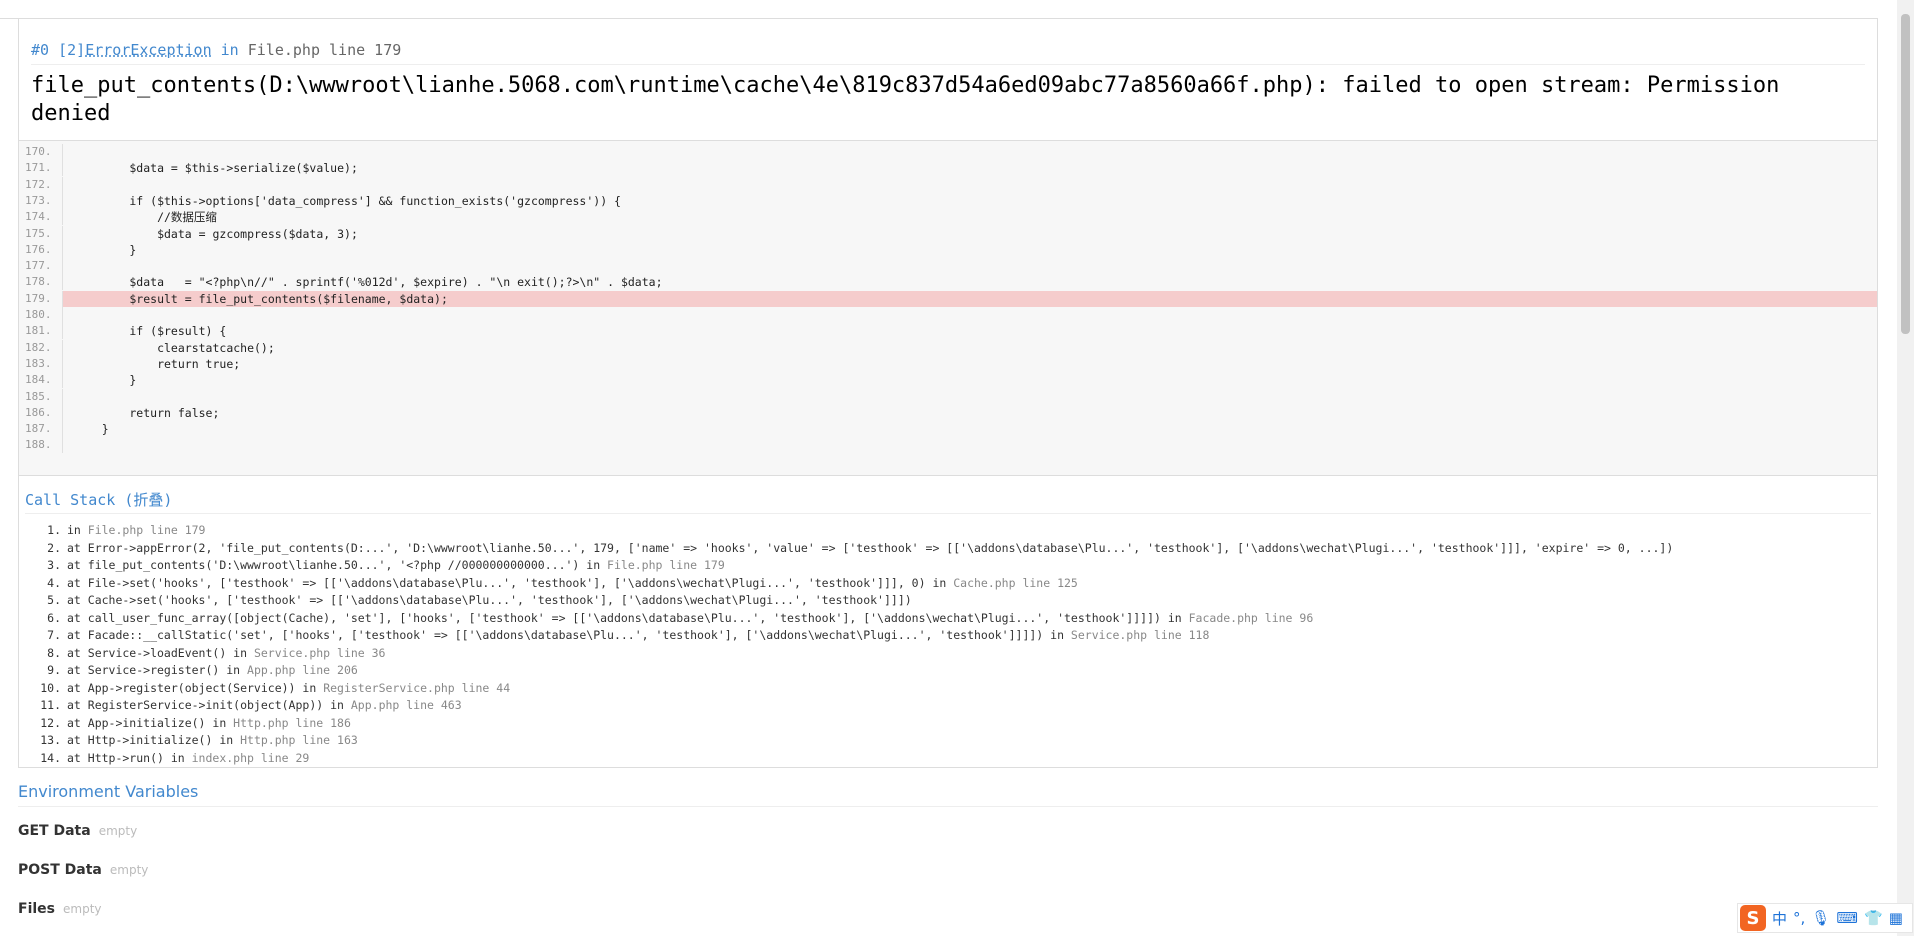 This screenshot has width=1914, height=936. What do you see at coordinates (60, 870) in the screenshot?
I see `env-section-label: POST Data` at bounding box center [60, 870].